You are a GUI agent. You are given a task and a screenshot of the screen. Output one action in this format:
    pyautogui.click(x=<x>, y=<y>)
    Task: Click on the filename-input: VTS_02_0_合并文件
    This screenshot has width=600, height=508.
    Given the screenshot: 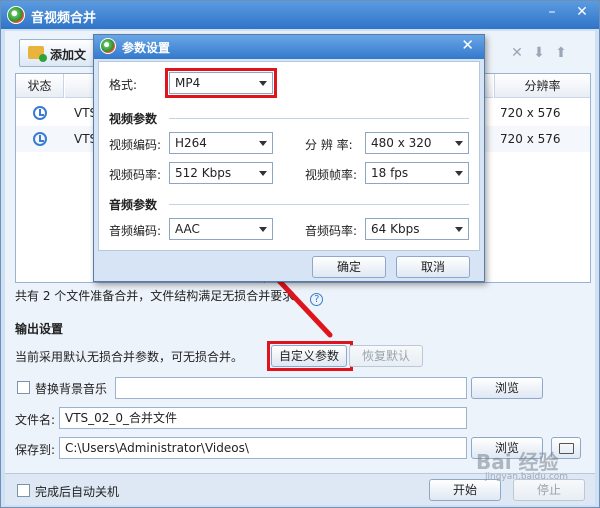 What is the action you would take?
    pyautogui.click(x=263, y=418)
    